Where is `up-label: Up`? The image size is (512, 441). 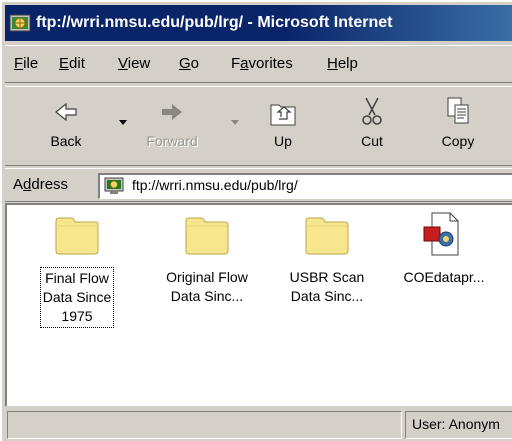
up-label: Up is located at coordinates (283, 141).